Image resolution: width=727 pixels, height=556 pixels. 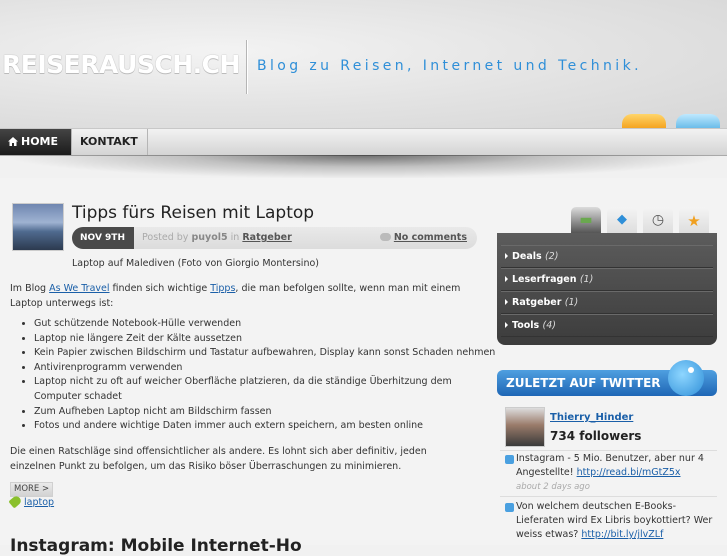 What do you see at coordinates (110, 142) in the screenshot?
I see `nav-item-kontakt: KONTAKT` at bounding box center [110, 142].